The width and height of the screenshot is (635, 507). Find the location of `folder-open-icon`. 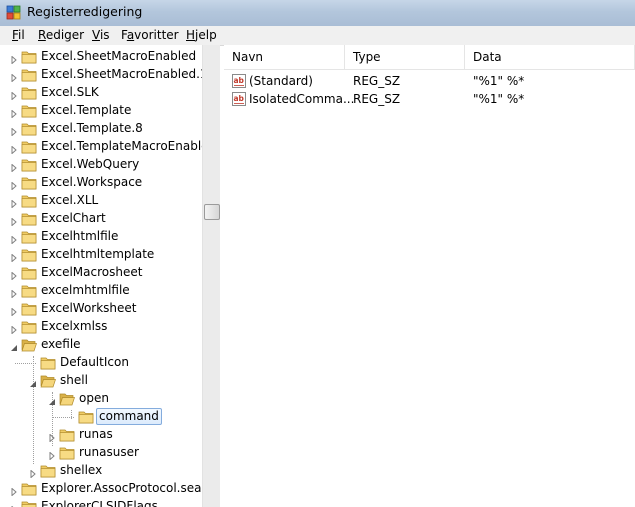

folder-open-icon is located at coordinates (29, 345).